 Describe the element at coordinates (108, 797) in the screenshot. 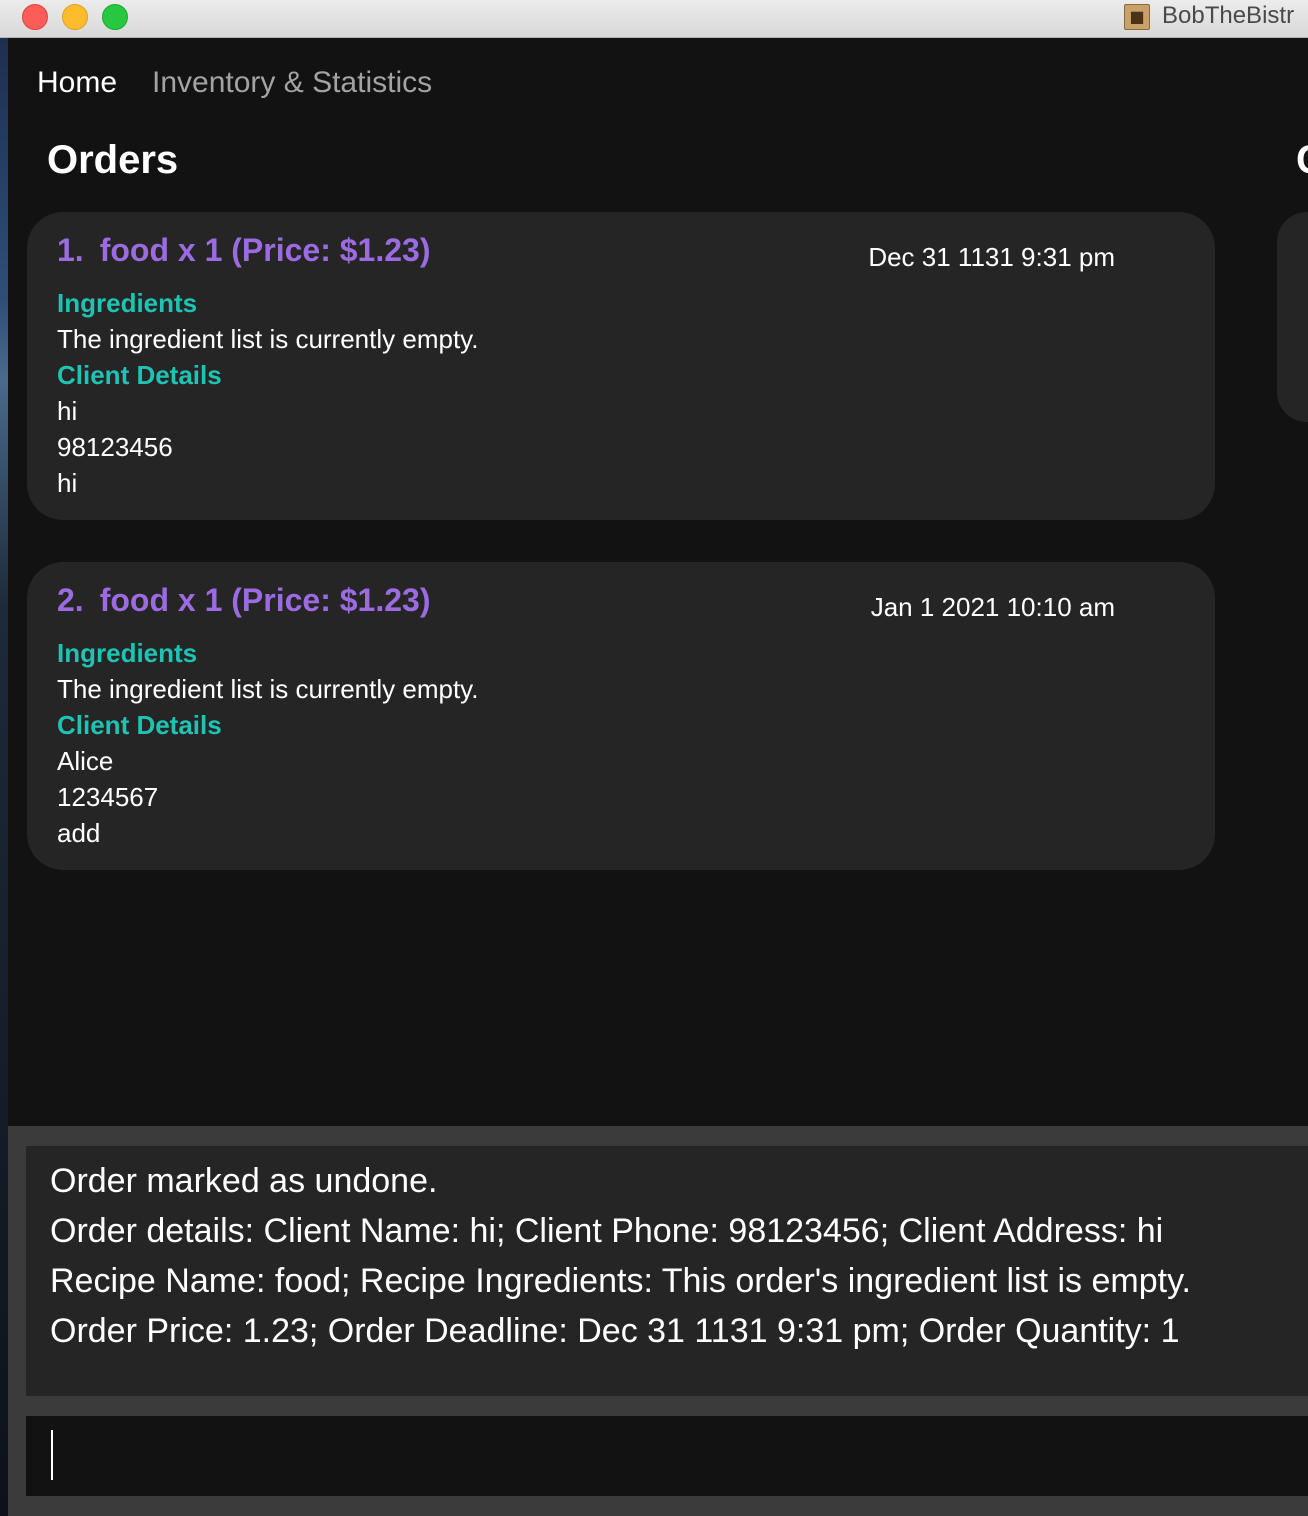

I see `client-phone: 1234567` at that location.